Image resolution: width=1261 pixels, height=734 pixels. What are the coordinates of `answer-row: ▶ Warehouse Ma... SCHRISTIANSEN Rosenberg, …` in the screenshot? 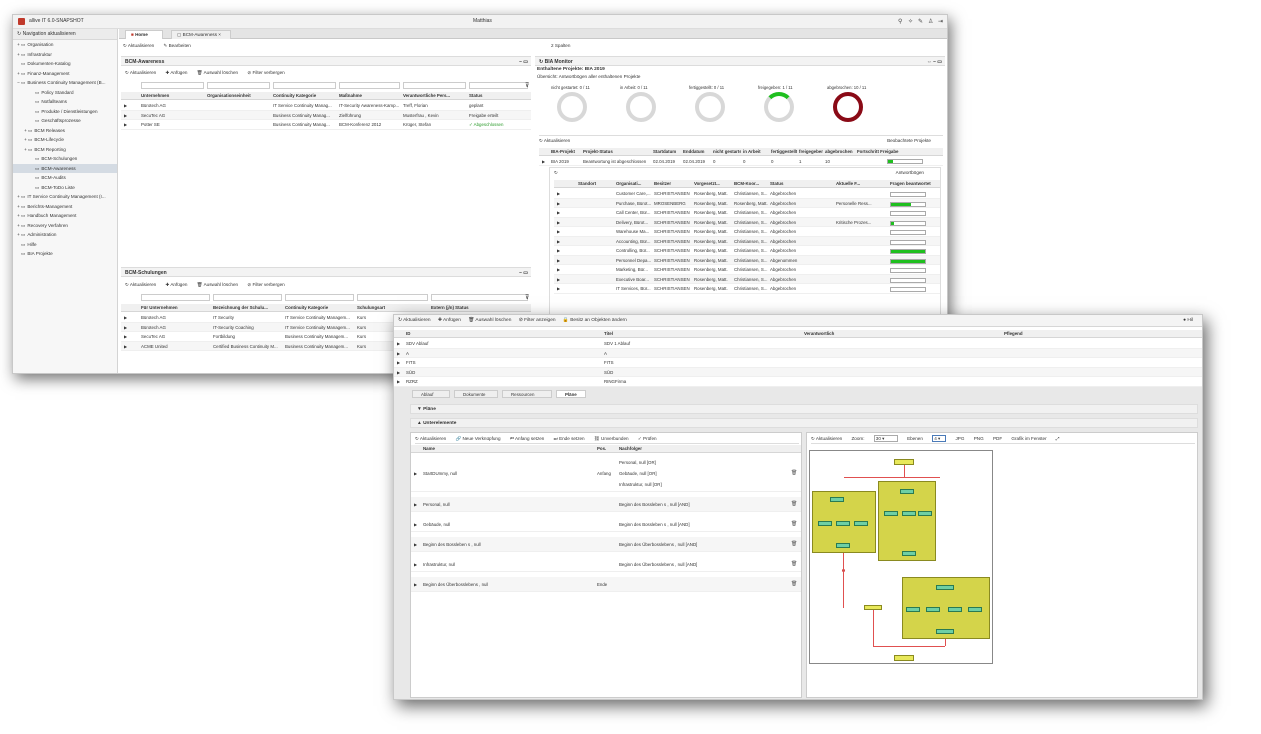 It's located at (747, 232).